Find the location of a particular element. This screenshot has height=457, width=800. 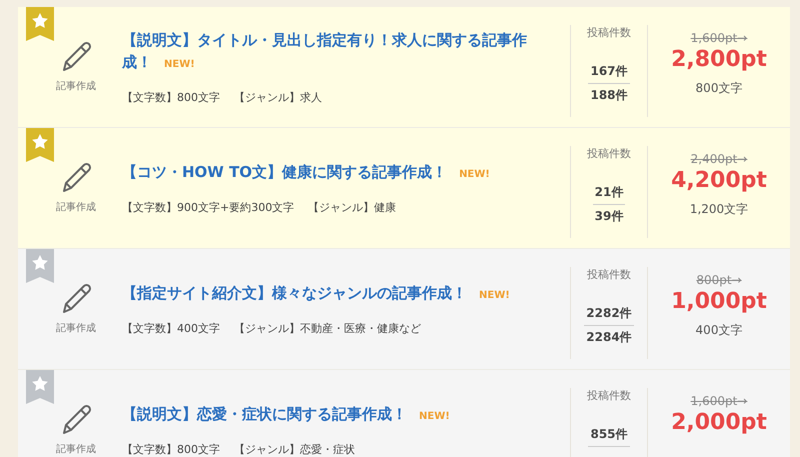

old-price: 2,400pt→ is located at coordinates (719, 159).